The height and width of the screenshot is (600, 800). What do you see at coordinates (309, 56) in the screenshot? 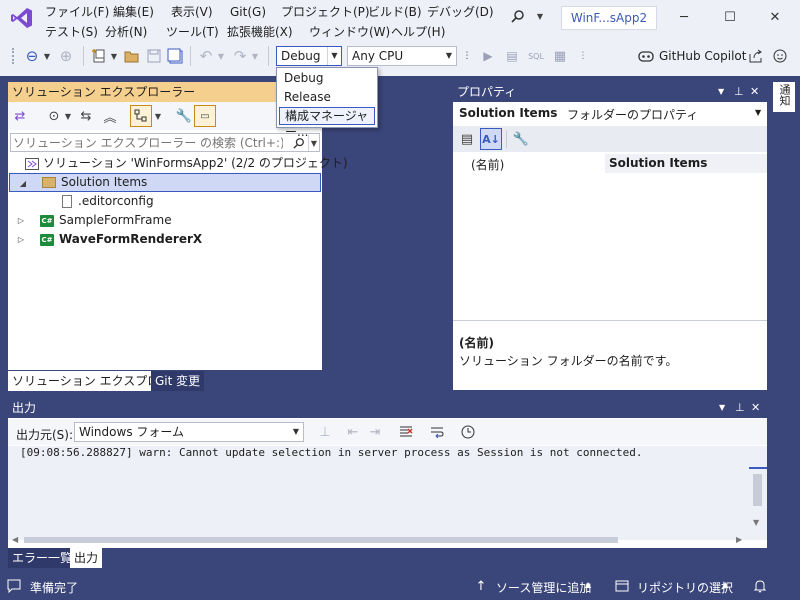
I see `solution-configuration-combo: Debug ▼` at bounding box center [309, 56].